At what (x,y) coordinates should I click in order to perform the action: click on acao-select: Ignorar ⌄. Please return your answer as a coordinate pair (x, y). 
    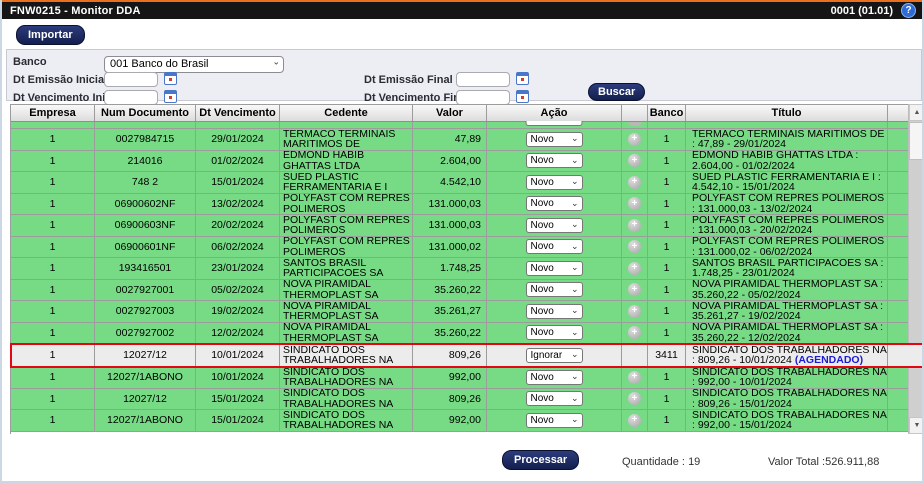
    Looking at the image, I should click on (554, 355).